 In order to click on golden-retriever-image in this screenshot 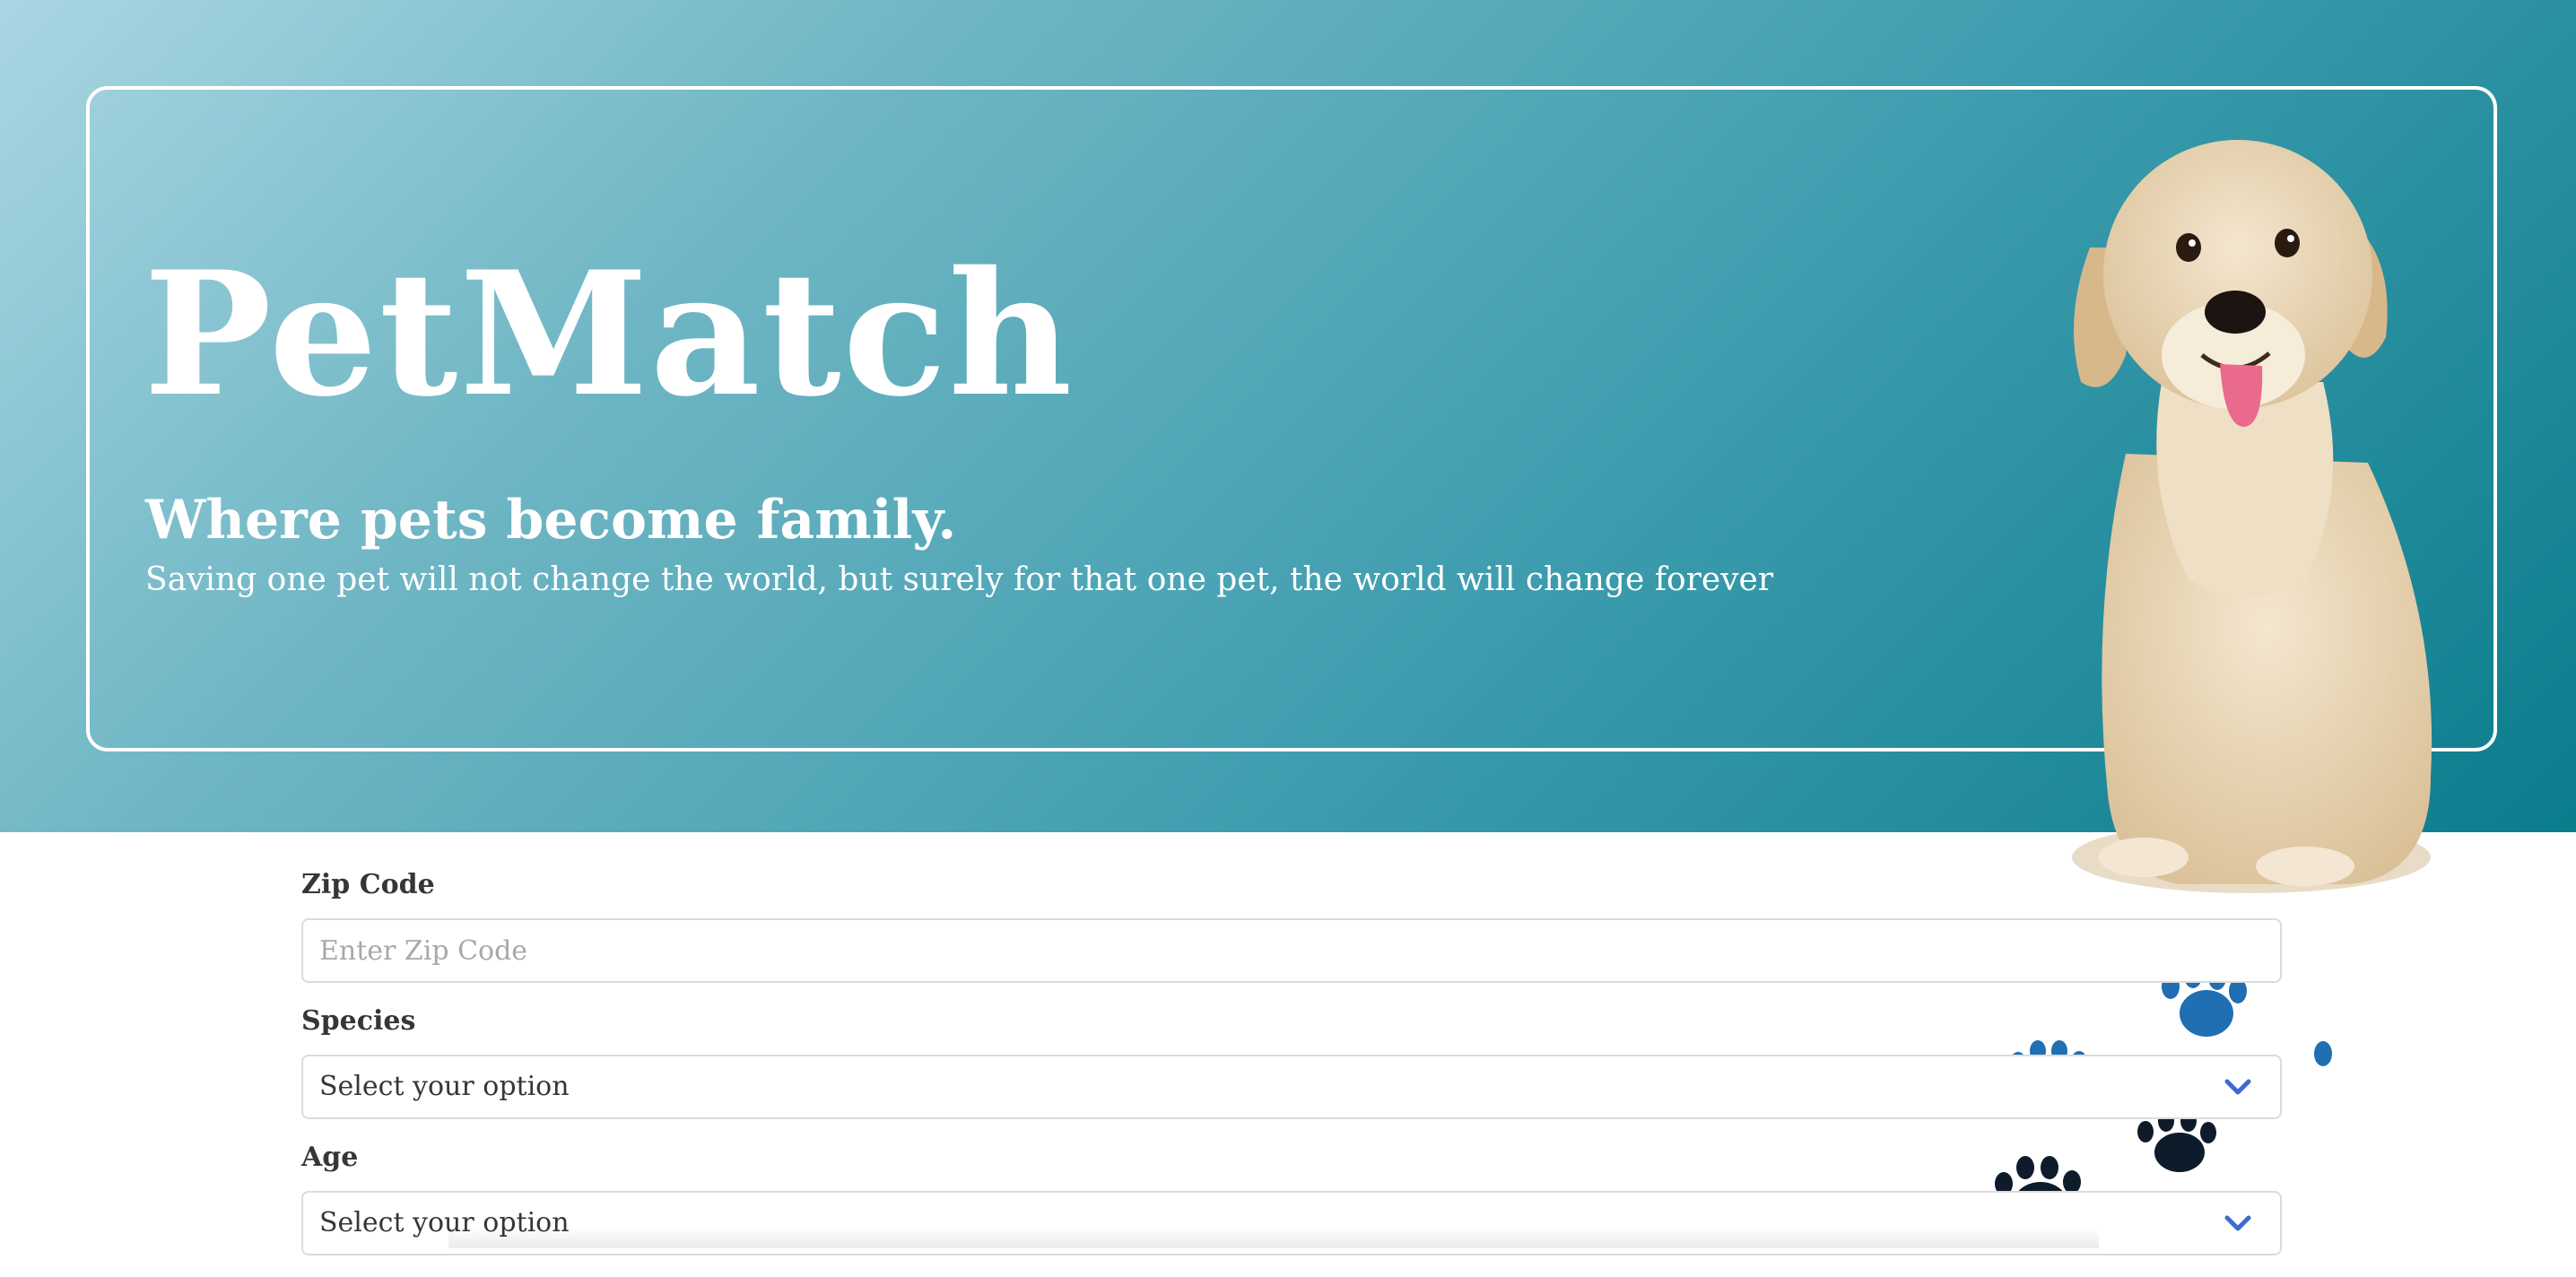, I will do `click(2252, 516)`.